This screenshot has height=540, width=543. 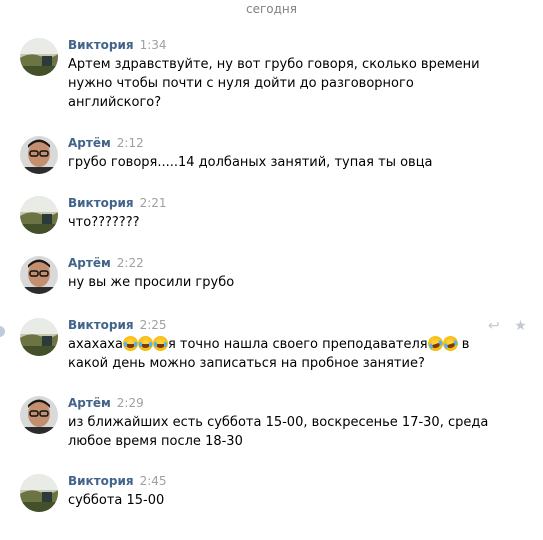 What do you see at coordinates (494, 326) in the screenshot?
I see `reply-icon: ↩` at bounding box center [494, 326].